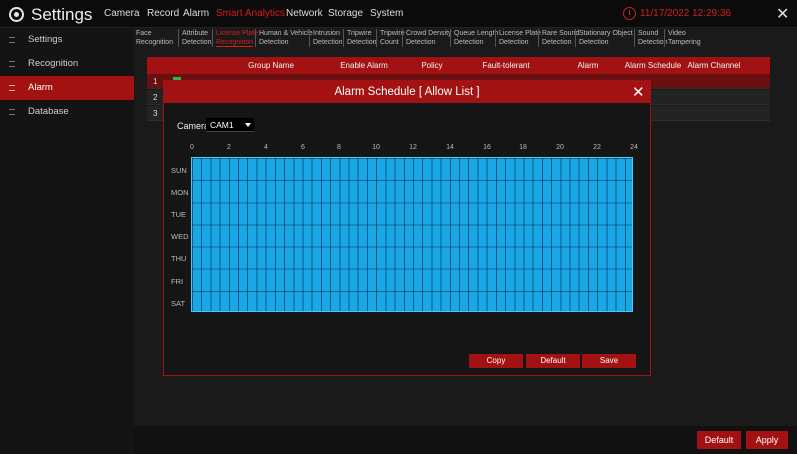  I want to click on sidebar-item-alarm: Alarm, so click(67, 88).